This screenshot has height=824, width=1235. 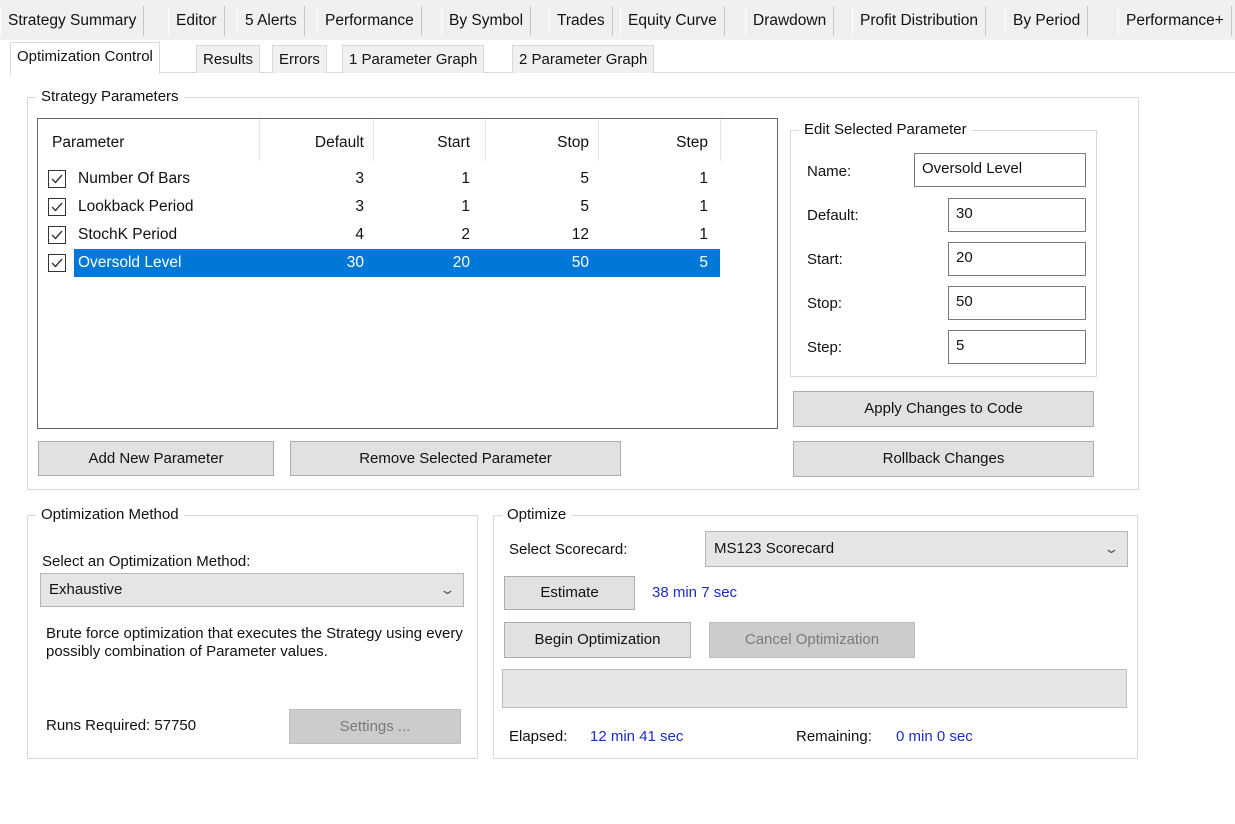 I want to click on scorecard-value: MS123 Scorecard, so click(x=774, y=548).